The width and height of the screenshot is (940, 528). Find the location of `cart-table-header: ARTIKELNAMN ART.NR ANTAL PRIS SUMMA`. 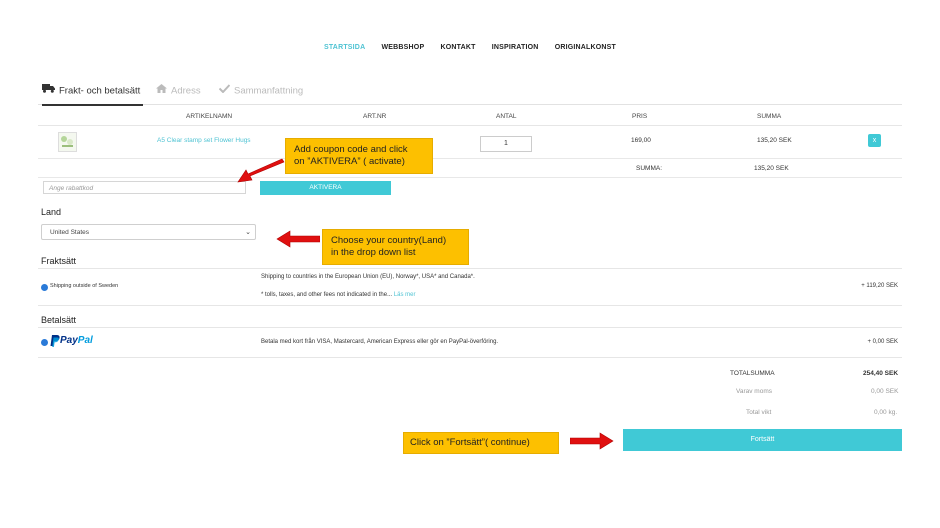

cart-table-header: ARTIKELNAMN ART.NR ANTAL PRIS SUMMA is located at coordinates (470, 116).